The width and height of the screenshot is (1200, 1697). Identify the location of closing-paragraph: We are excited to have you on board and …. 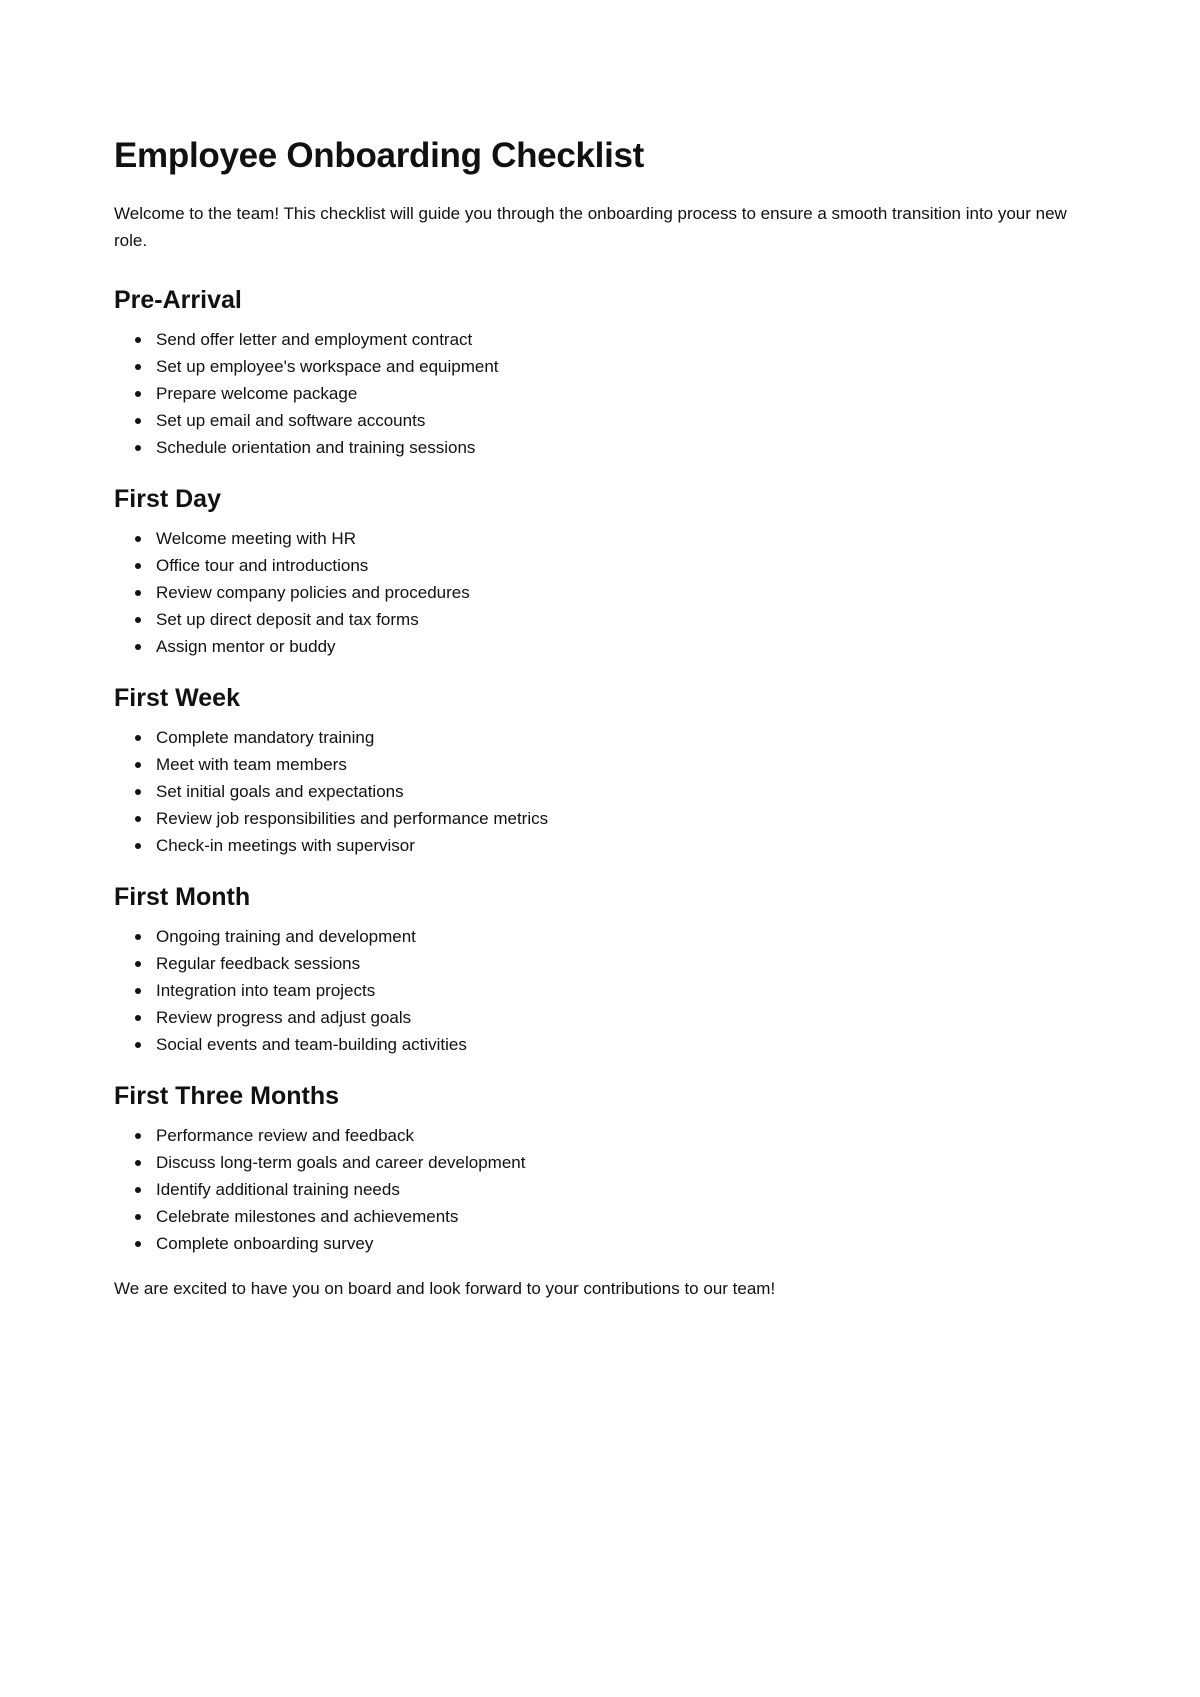
(445, 1288).